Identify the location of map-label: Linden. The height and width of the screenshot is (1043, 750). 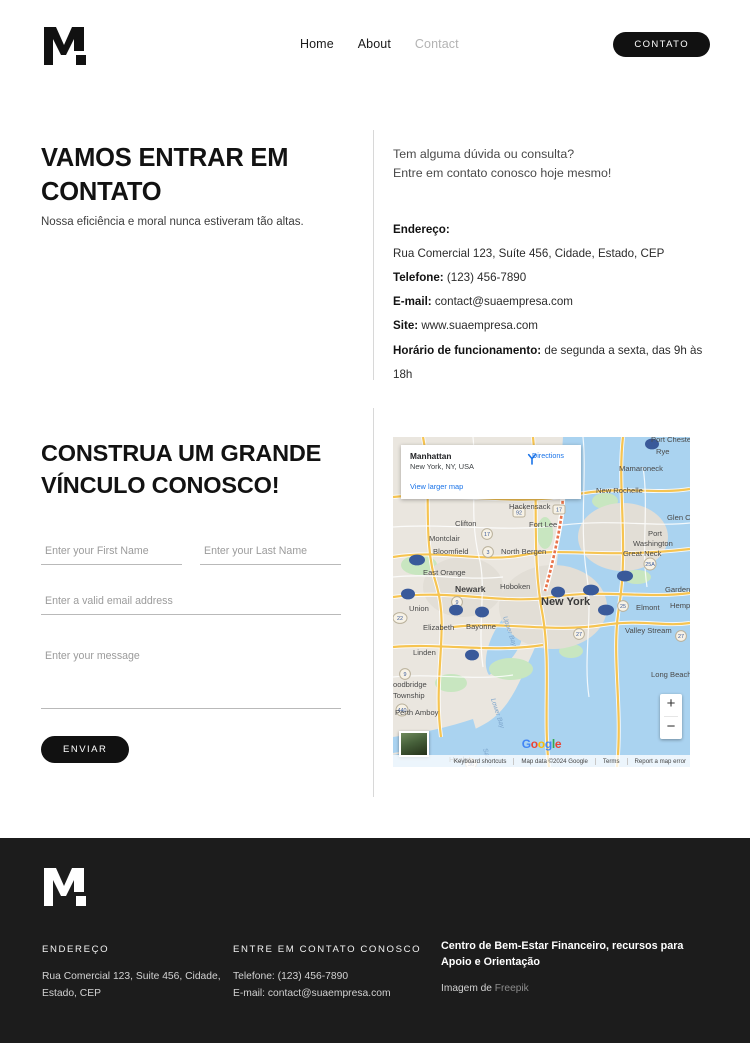
(424, 652).